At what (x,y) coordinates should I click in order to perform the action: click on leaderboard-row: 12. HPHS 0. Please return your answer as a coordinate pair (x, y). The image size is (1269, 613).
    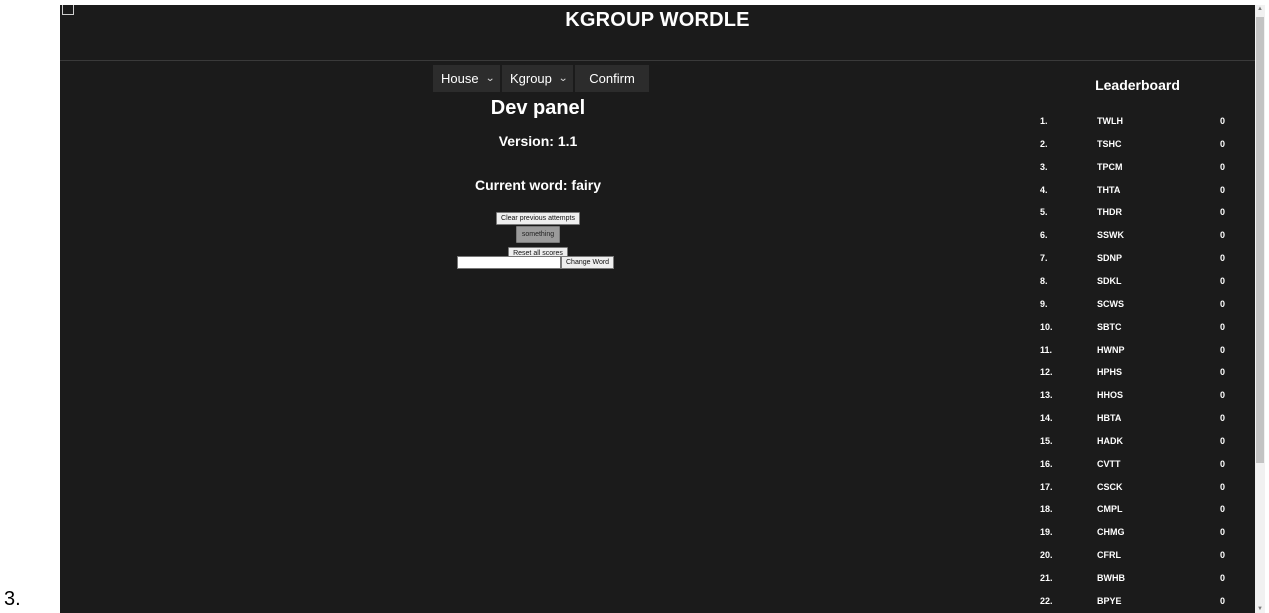
    Looking at the image, I should click on (1137, 378).